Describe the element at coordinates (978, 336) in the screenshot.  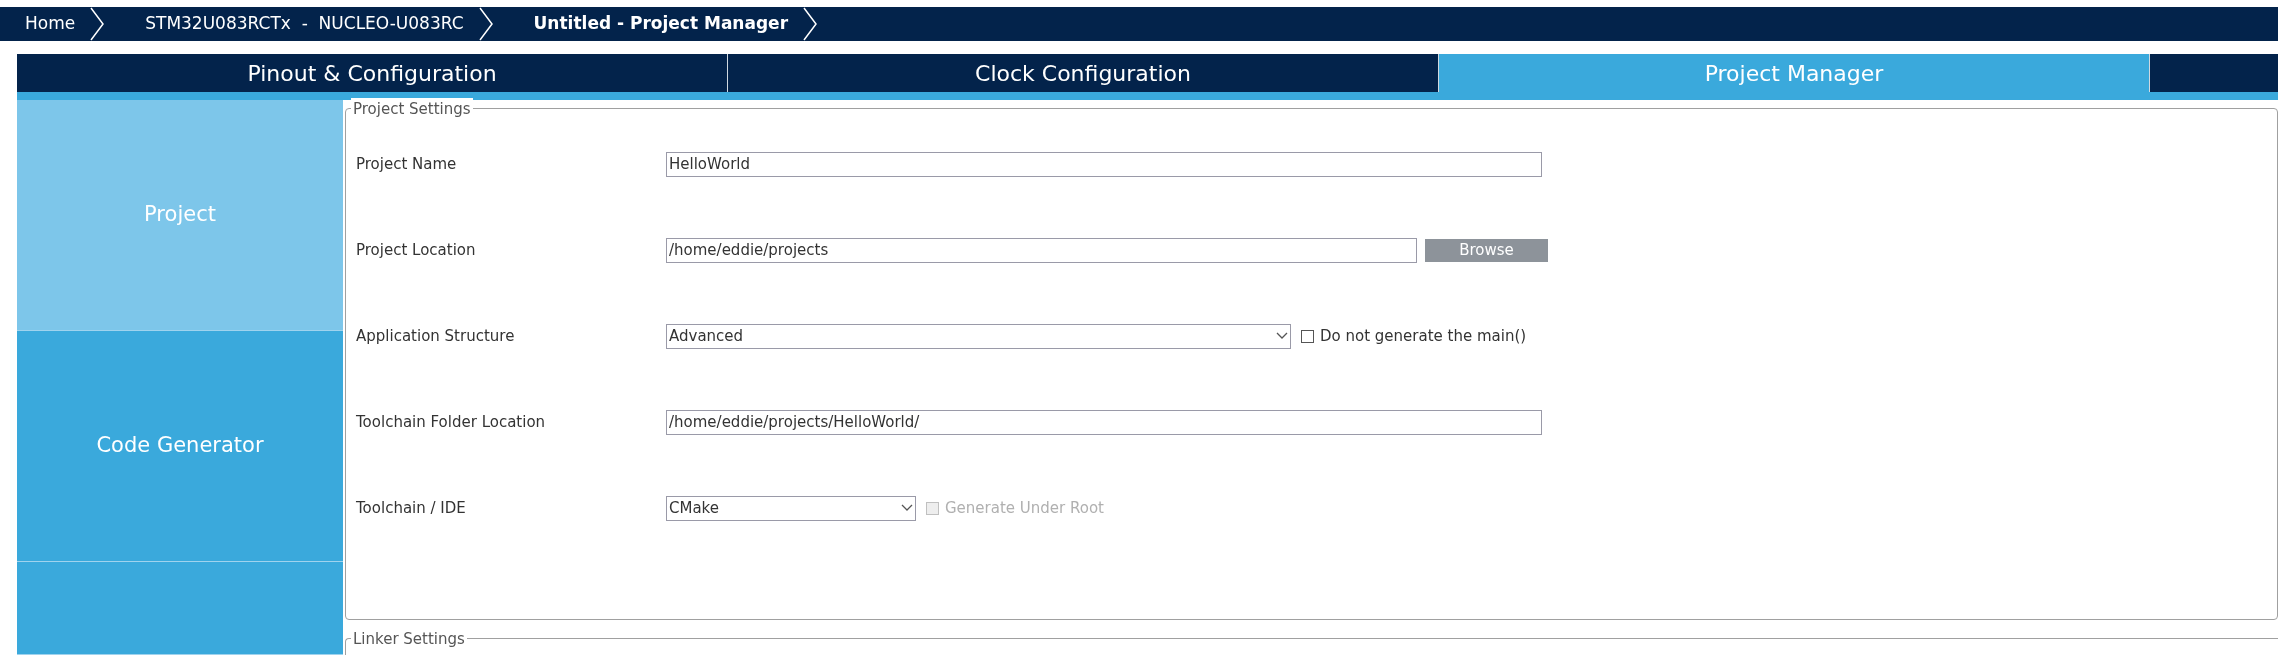
I see `dropdown: Advanced` at that location.